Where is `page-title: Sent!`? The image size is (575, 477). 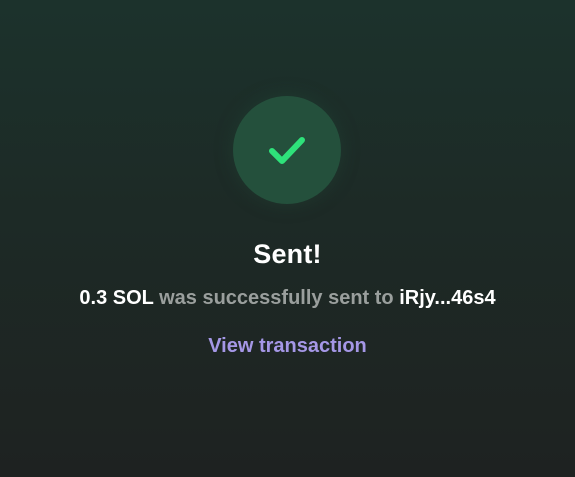 page-title: Sent! is located at coordinates (287, 254).